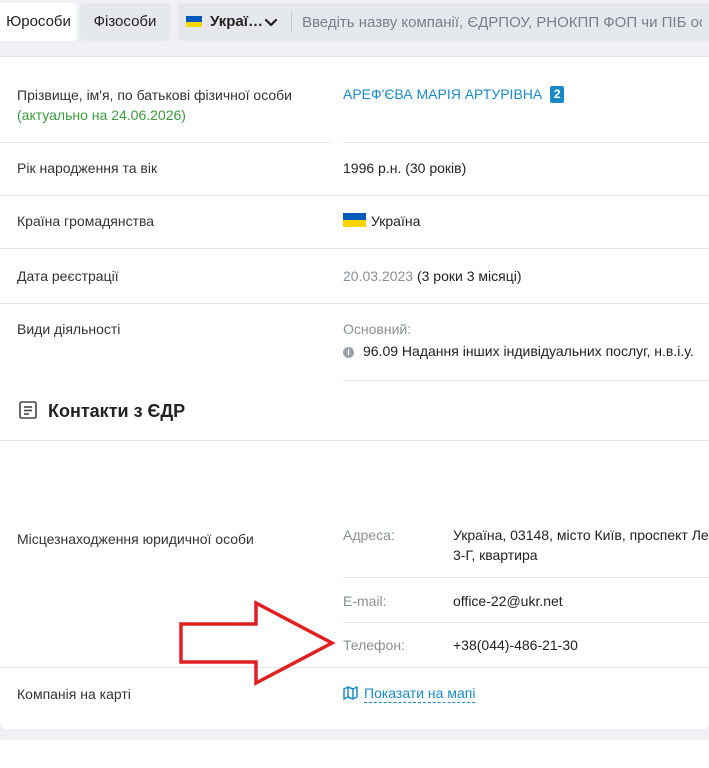 This screenshot has height=768, width=709. What do you see at coordinates (469, 276) in the screenshot?
I see `registration-duration: (3 роки 3 місяці)` at bounding box center [469, 276].